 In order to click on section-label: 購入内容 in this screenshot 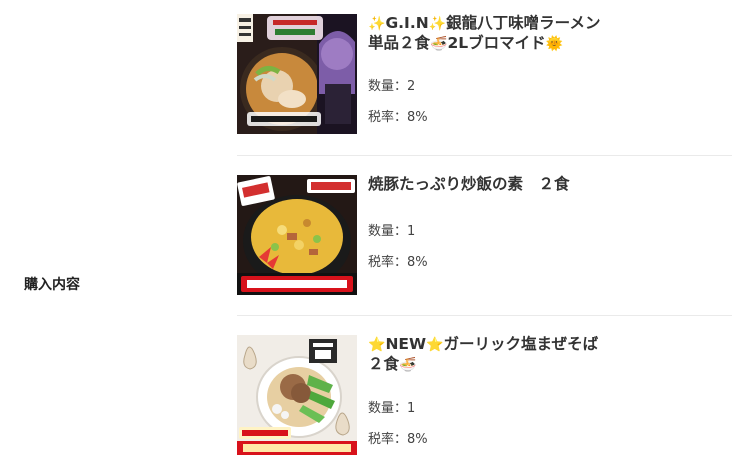, I will do `click(52, 285)`.